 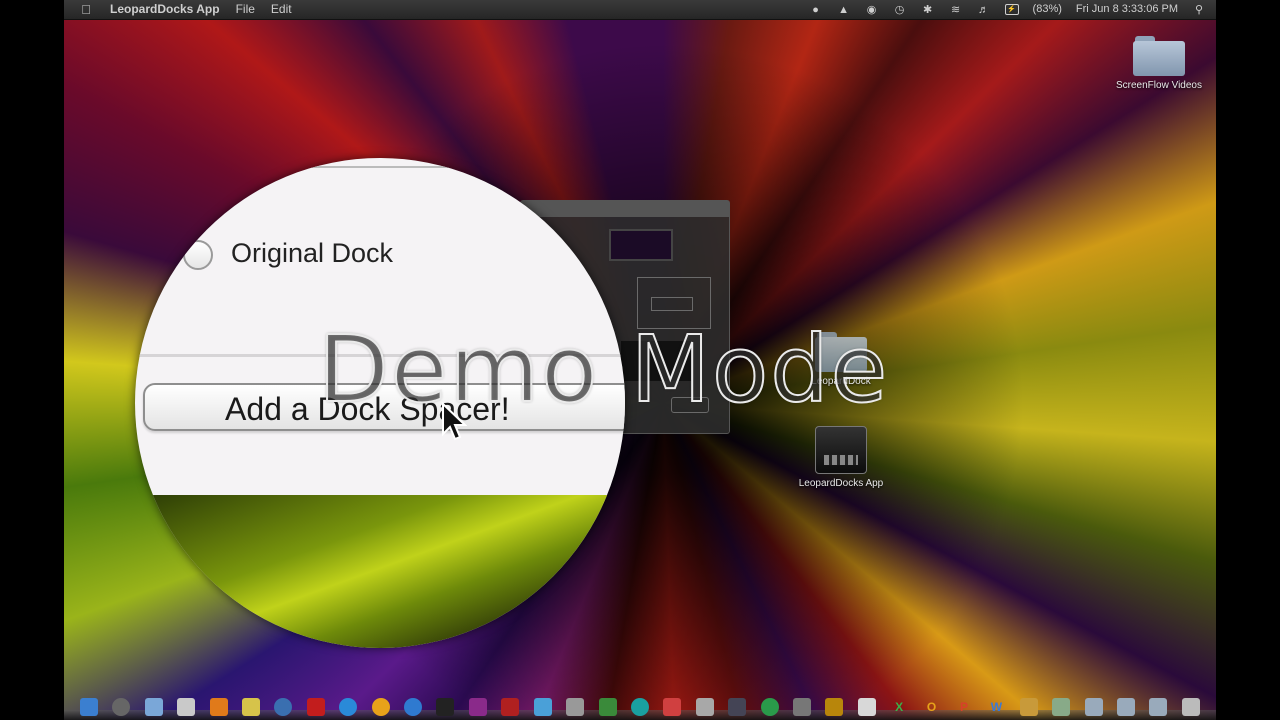 What do you see at coordinates (769, 707) in the screenshot?
I see `spotify-icon` at bounding box center [769, 707].